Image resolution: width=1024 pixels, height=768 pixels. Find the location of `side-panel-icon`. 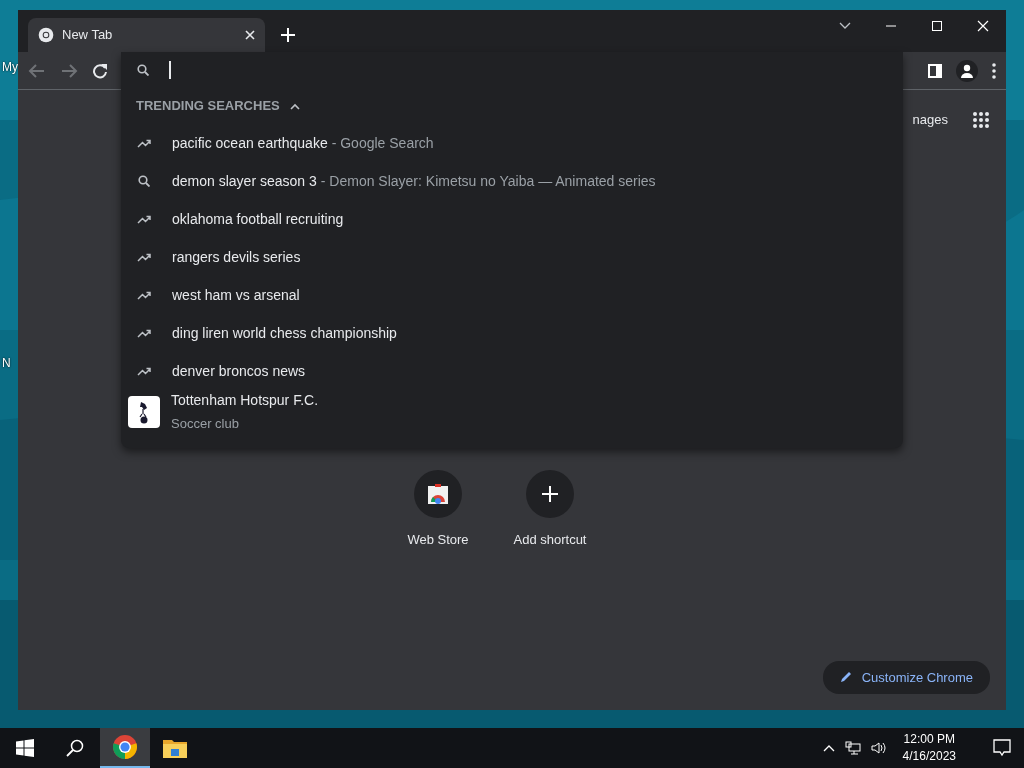

side-panel-icon is located at coordinates (935, 70).